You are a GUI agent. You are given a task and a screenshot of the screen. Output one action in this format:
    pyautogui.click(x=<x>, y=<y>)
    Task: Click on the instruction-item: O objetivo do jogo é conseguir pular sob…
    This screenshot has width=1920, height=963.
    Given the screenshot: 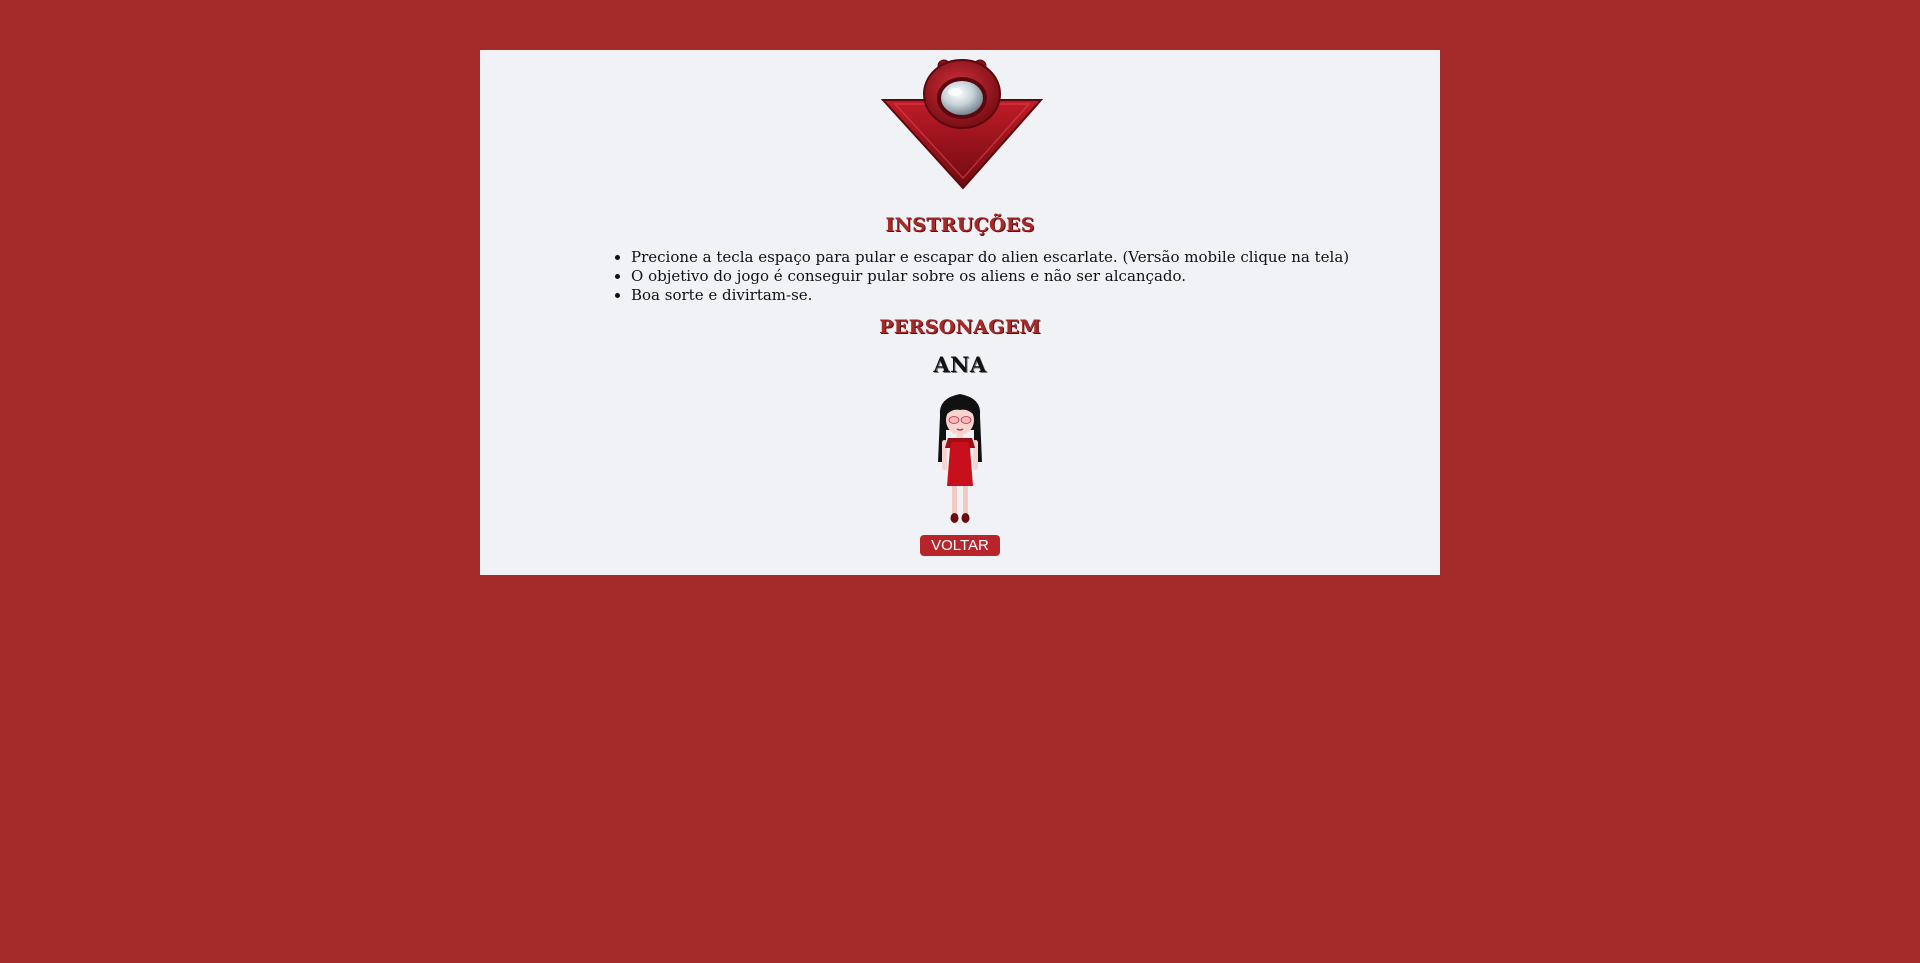 What is the action you would take?
    pyautogui.click(x=990, y=276)
    